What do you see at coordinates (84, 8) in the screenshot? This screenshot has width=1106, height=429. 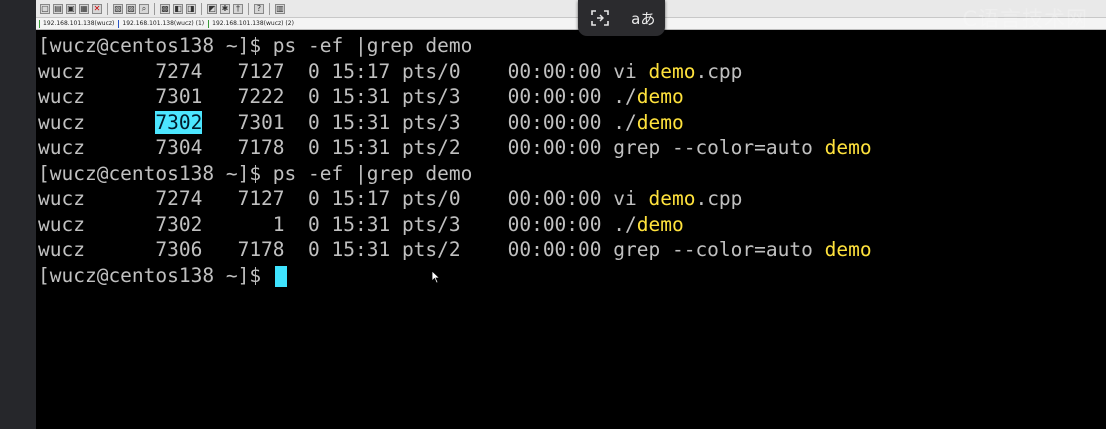 I see `print-icon: ▦` at bounding box center [84, 8].